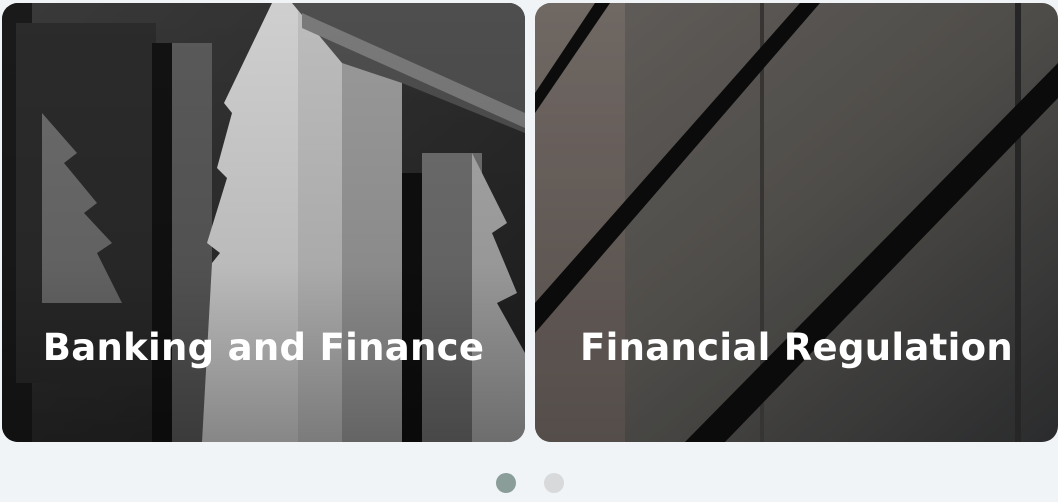 The height and width of the screenshot is (502, 1058). Describe the element at coordinates (263, 347) in the screenshot. I see `card-title: Banking and Finance` at that location.